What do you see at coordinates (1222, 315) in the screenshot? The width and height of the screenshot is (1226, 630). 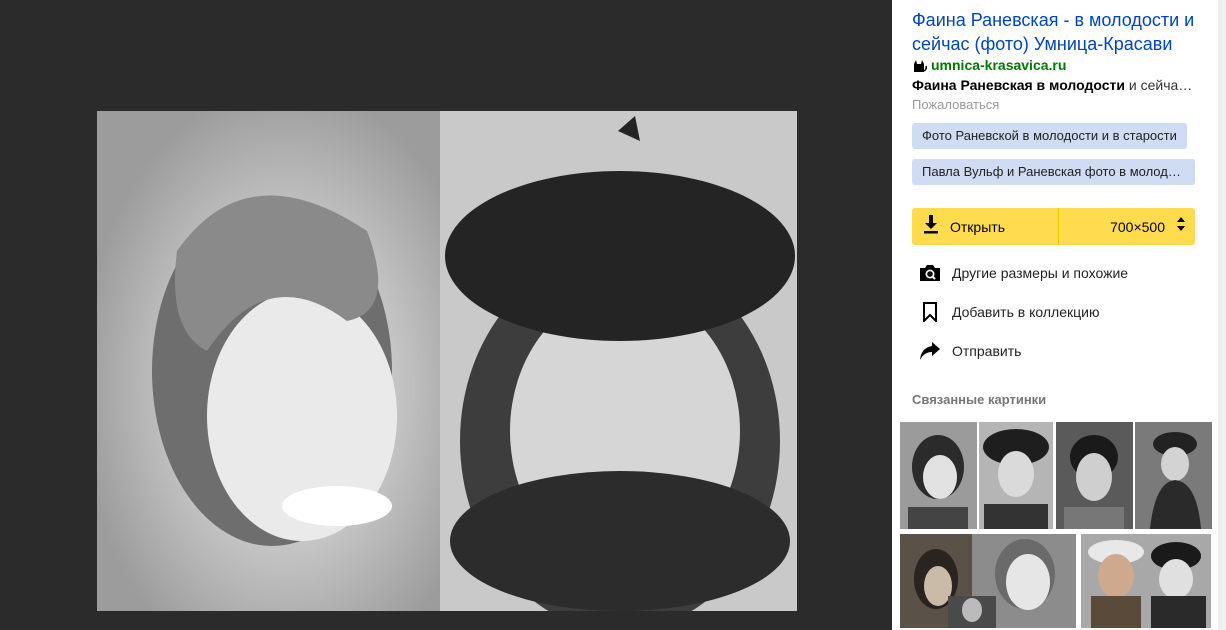 I see `panel-scrollbar` at bounding box center [1222, 315].